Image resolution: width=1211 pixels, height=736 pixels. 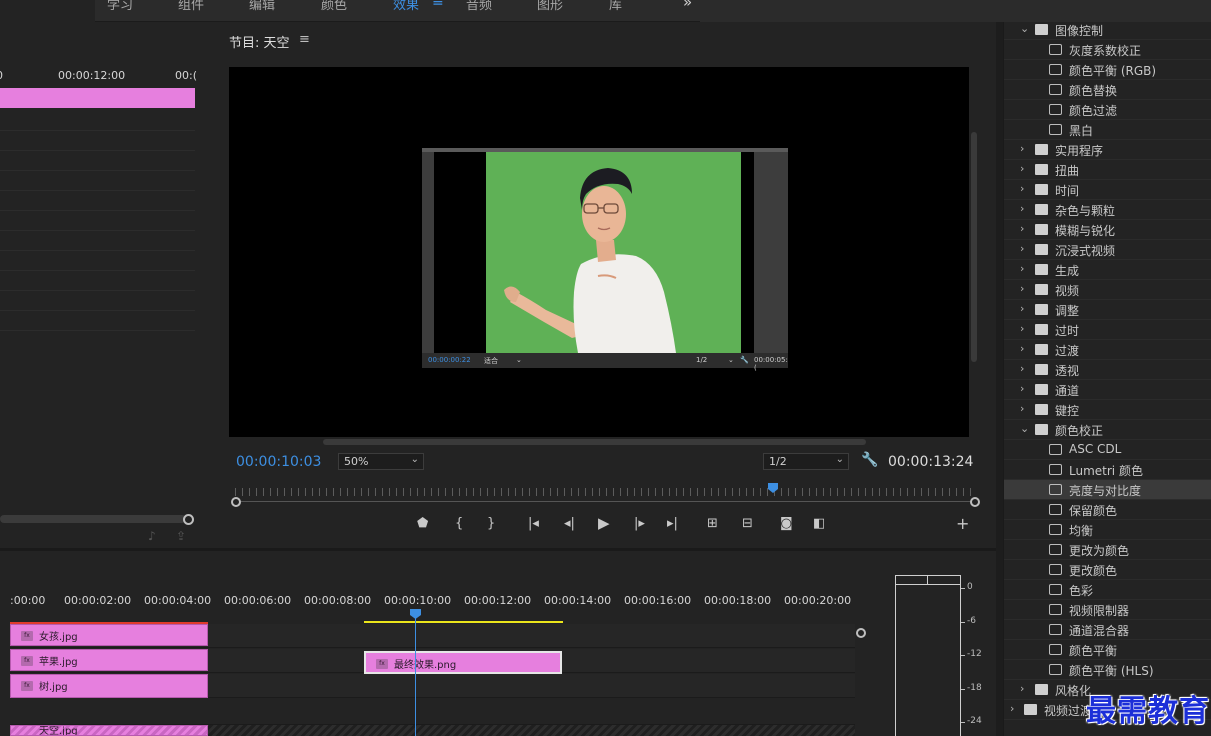 I want to click on zoom-select: 50% ⌄, so click(x=381, y=461).